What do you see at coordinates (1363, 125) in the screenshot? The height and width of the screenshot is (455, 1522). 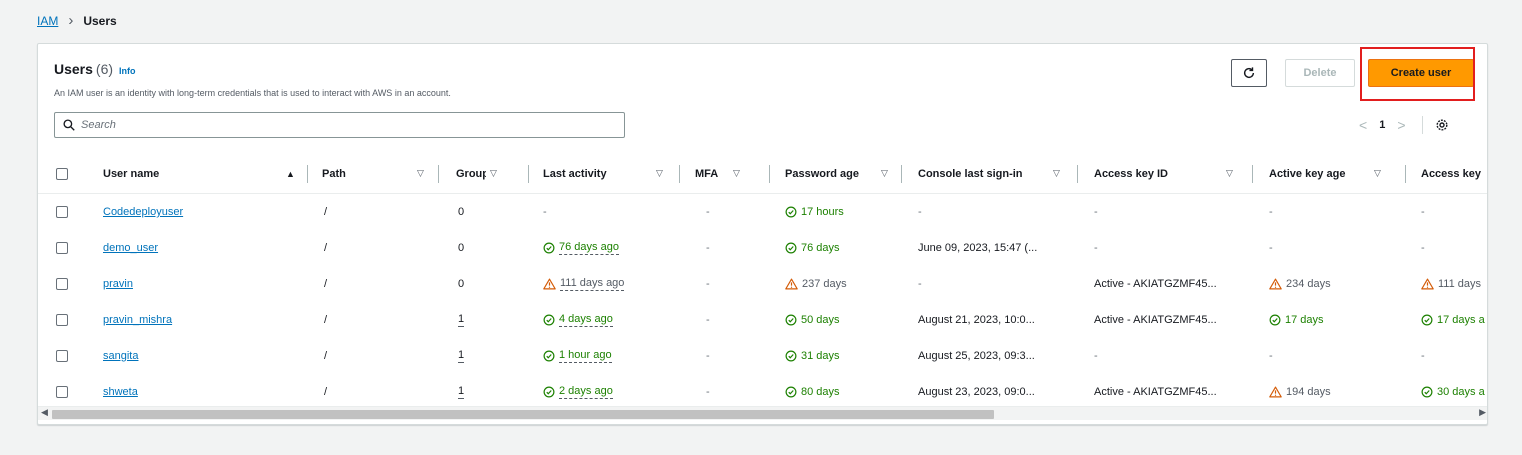 I see `prev-page-button: <` at bounding box center [1363, 125].